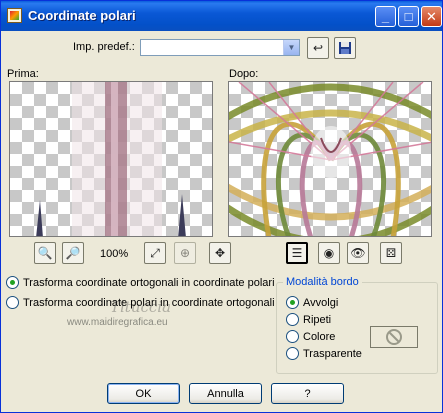 Image resolution: width=443 pixels, height=413 pixels. I want to click on expand-icon: ⤢, so click(155, 252).